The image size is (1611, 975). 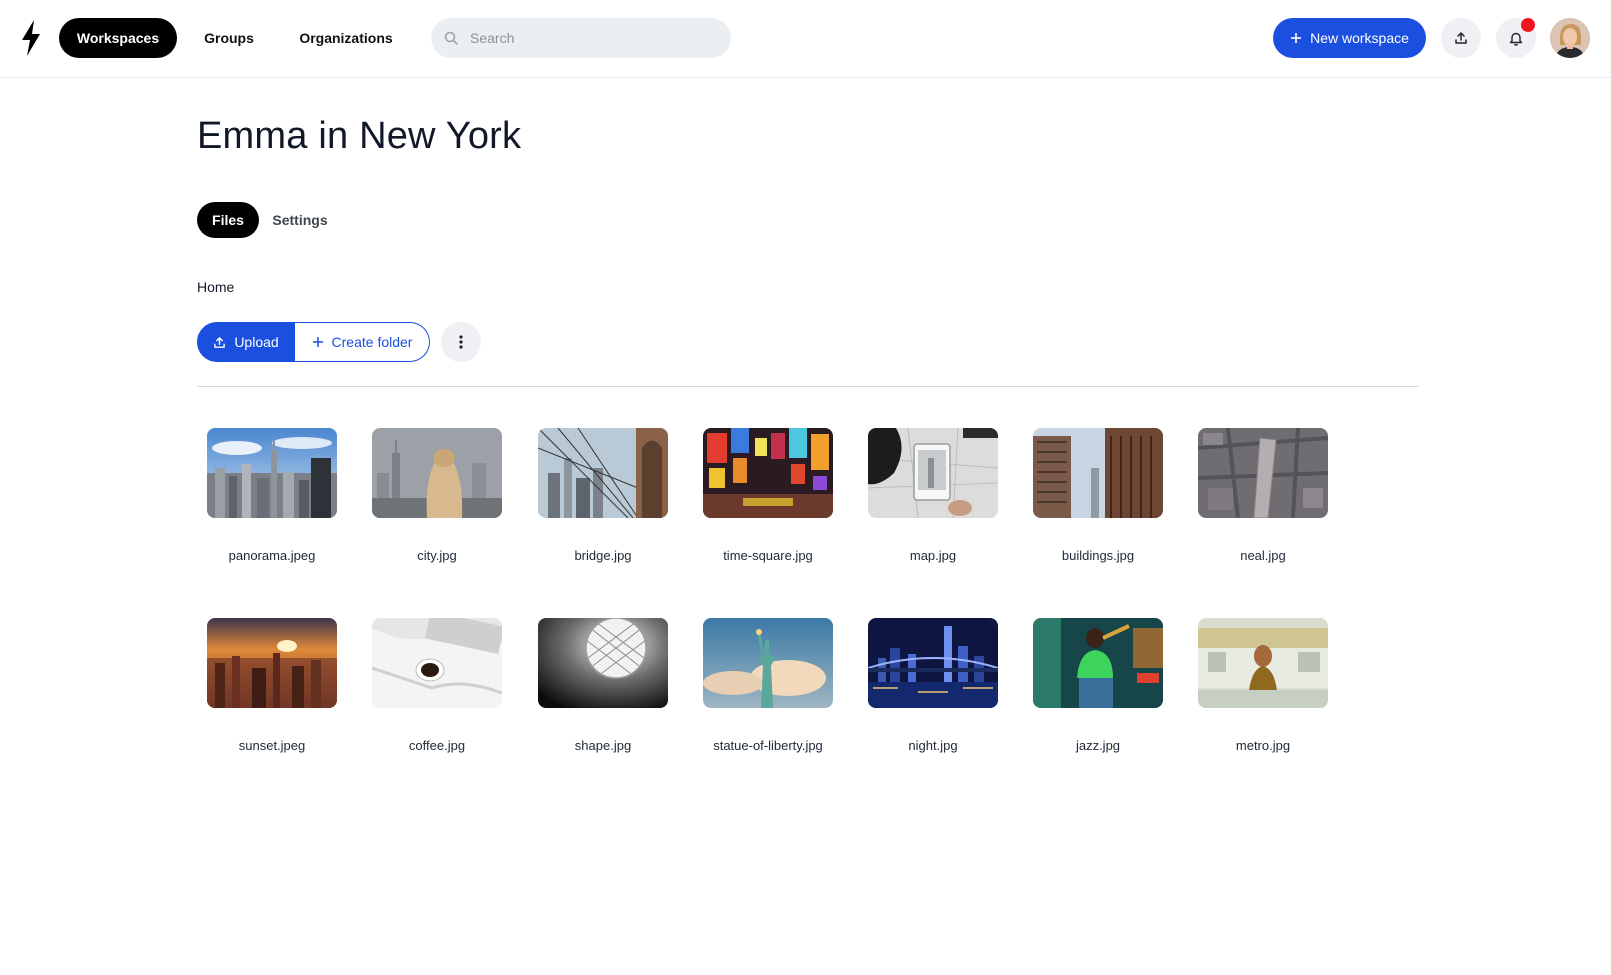 I want to click on file-item: map.jpg, so click(x=933, y=495).